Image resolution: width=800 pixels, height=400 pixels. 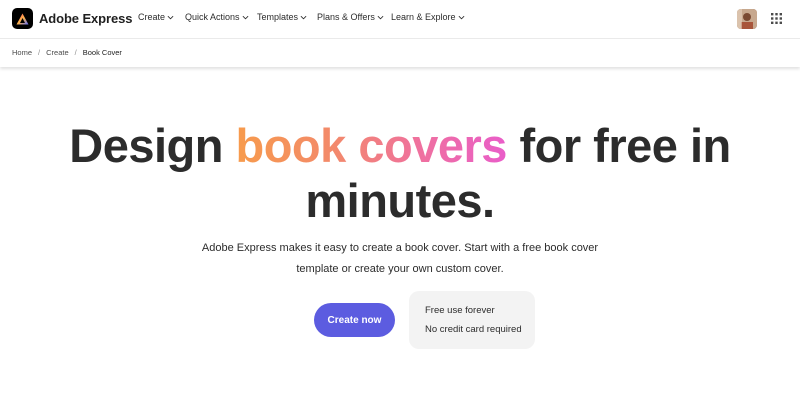 I want to click on title-text-before: Design, so click(x=152, y=145).